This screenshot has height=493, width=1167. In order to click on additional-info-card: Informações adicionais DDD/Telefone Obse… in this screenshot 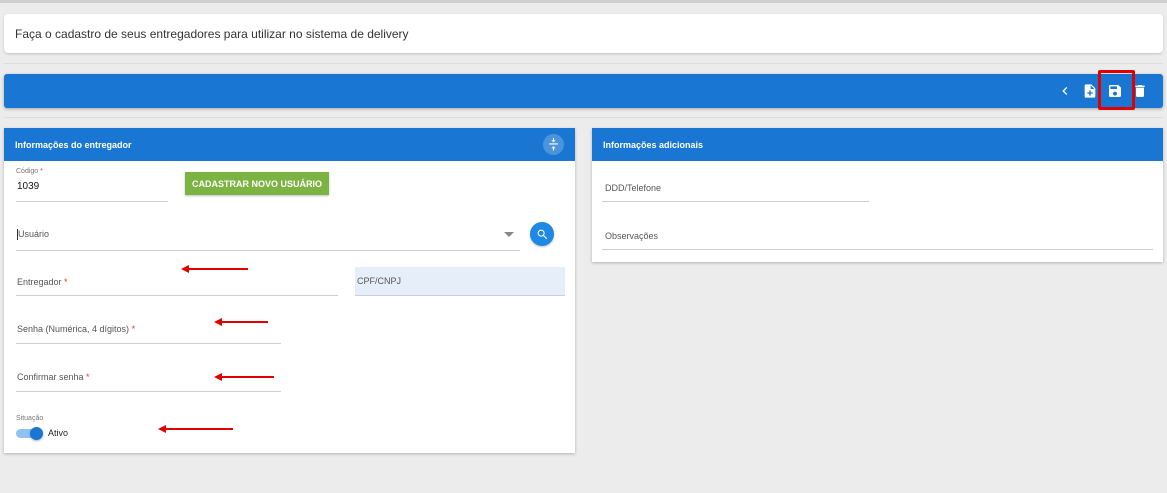, I will do `click(877, 195)`.